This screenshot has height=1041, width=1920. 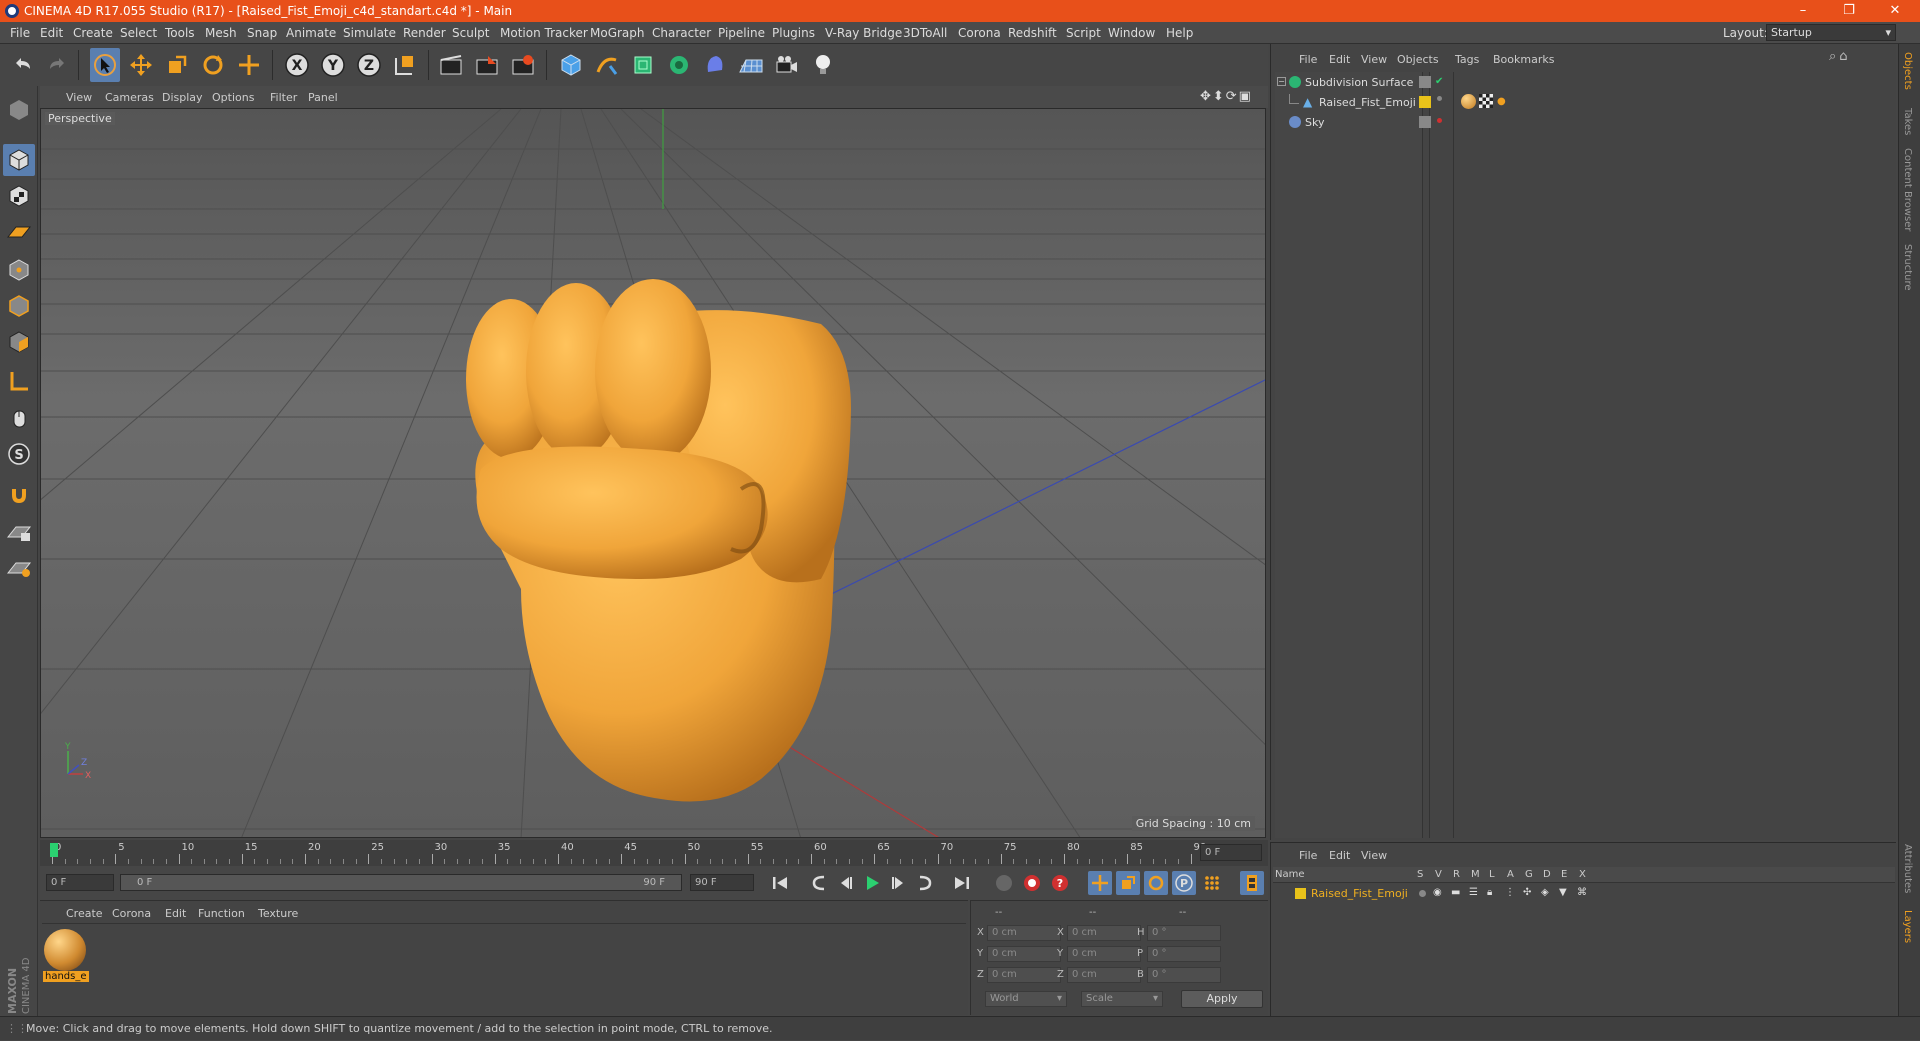 I want to click on menu-render: Render, so click(x=424, y=33).